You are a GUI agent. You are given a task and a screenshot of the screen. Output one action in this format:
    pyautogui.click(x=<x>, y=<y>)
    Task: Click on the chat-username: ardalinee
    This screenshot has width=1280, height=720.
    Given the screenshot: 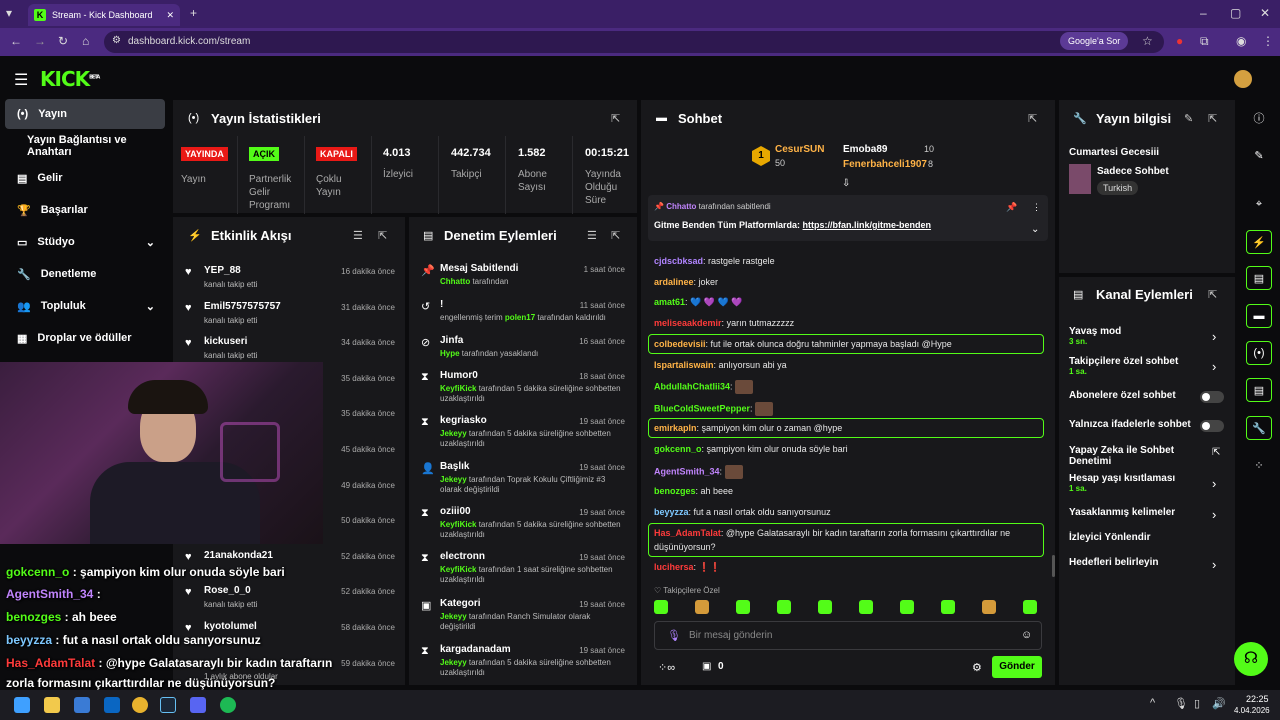 What is the action you would take?
    pyautogui.click(x=674, y=282)
    